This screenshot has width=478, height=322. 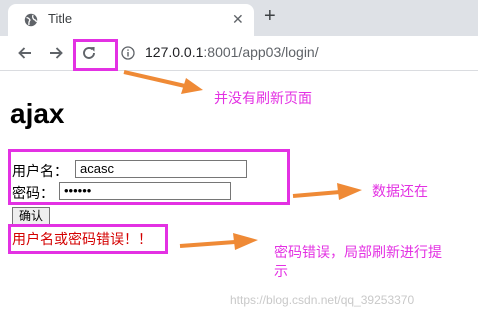 What do you see at coordinates (327, 191) in the screenshot?
I see `data-arrow-icon` at bounding box center [327, 191].